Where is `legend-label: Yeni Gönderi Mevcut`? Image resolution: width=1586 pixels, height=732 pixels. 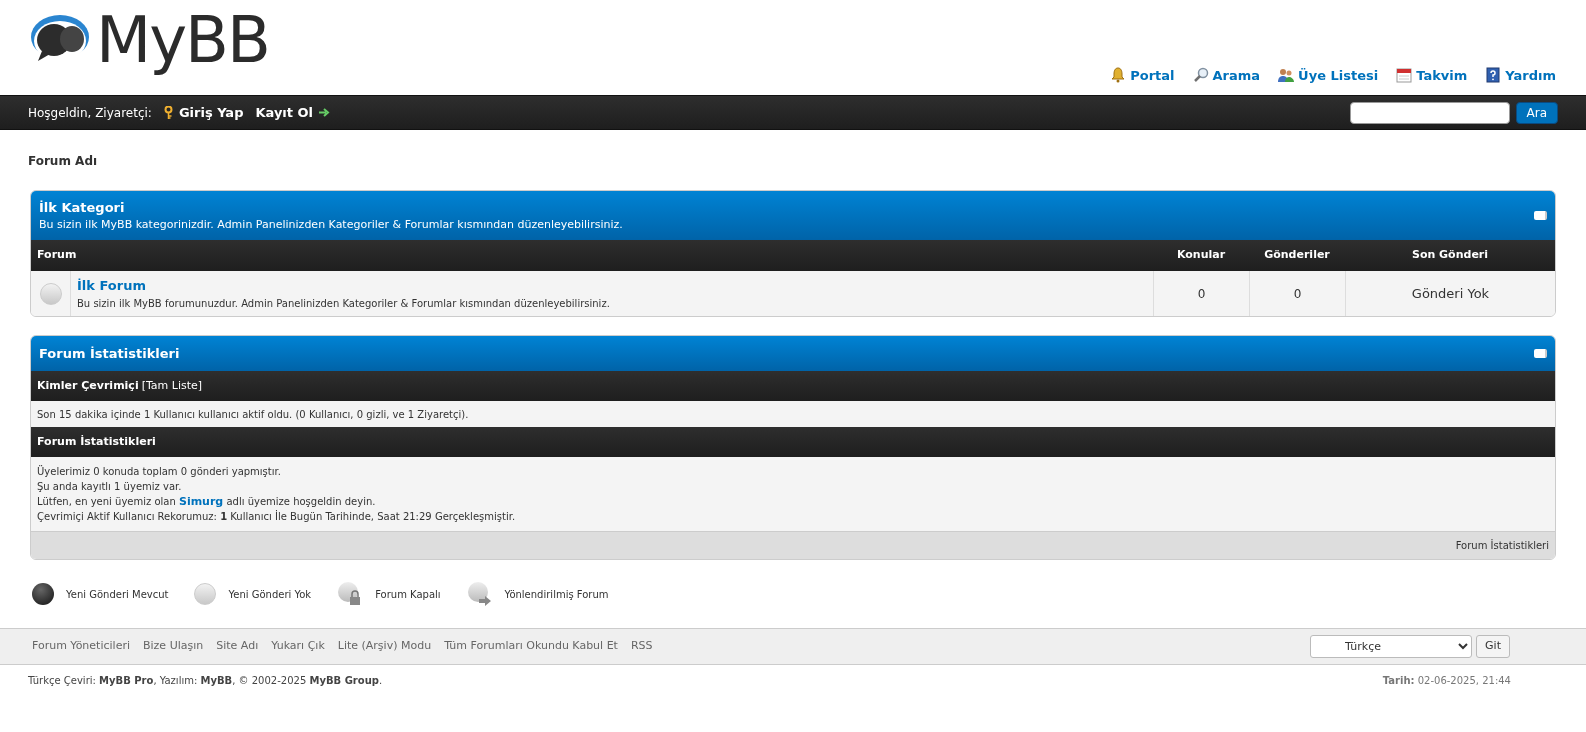 legend-label: Yeni Gönderi Mevcut is located at coordinates (117, 594).